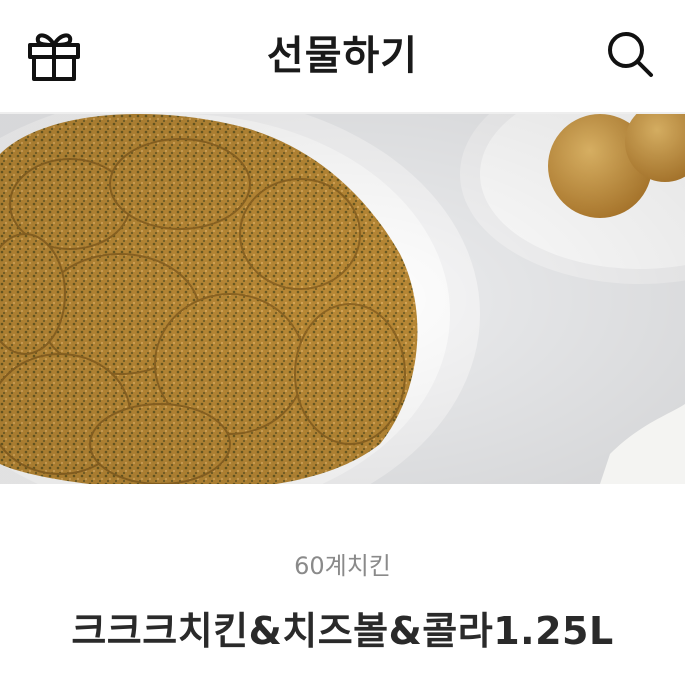  I want to click on page-title: 선물하기, so click(342, 56).